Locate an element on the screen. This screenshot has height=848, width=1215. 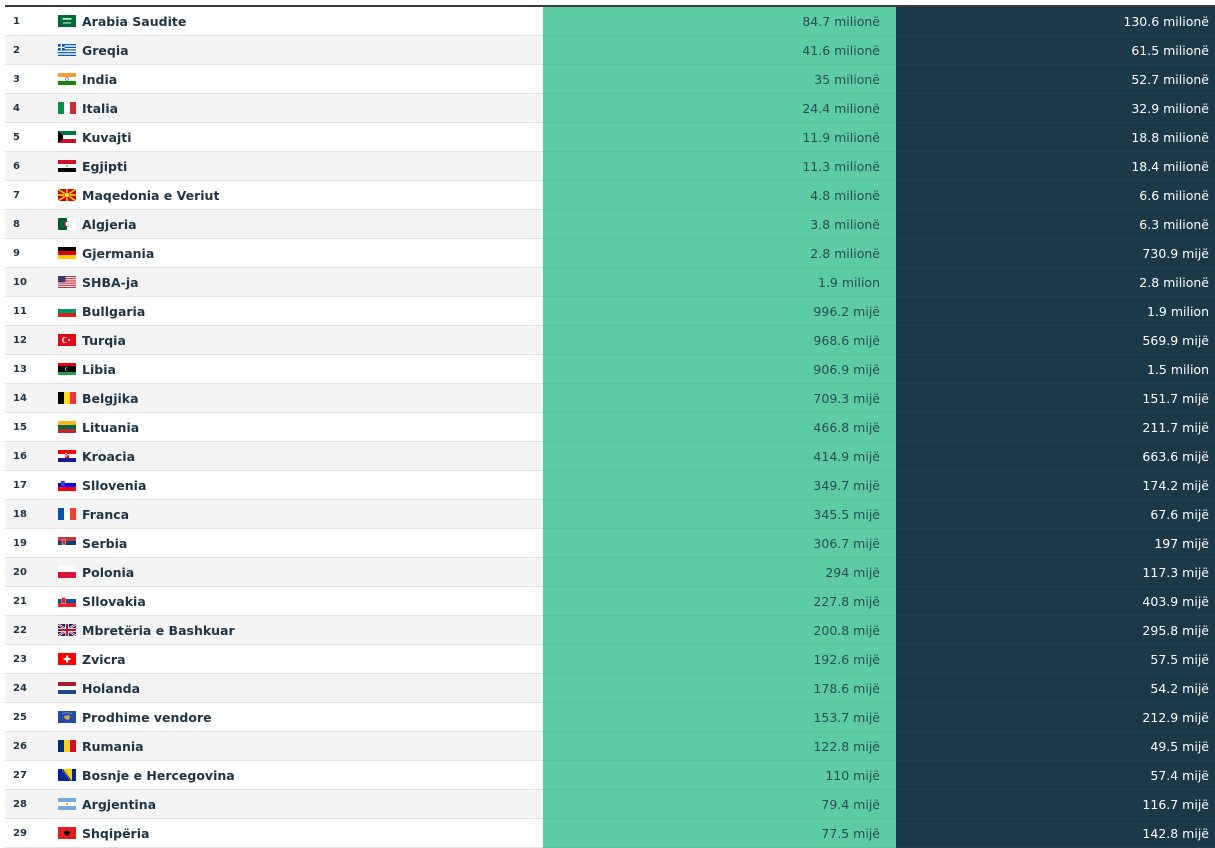
value-cell-1: 414.9 mijë is located at coordinates (719, 456).